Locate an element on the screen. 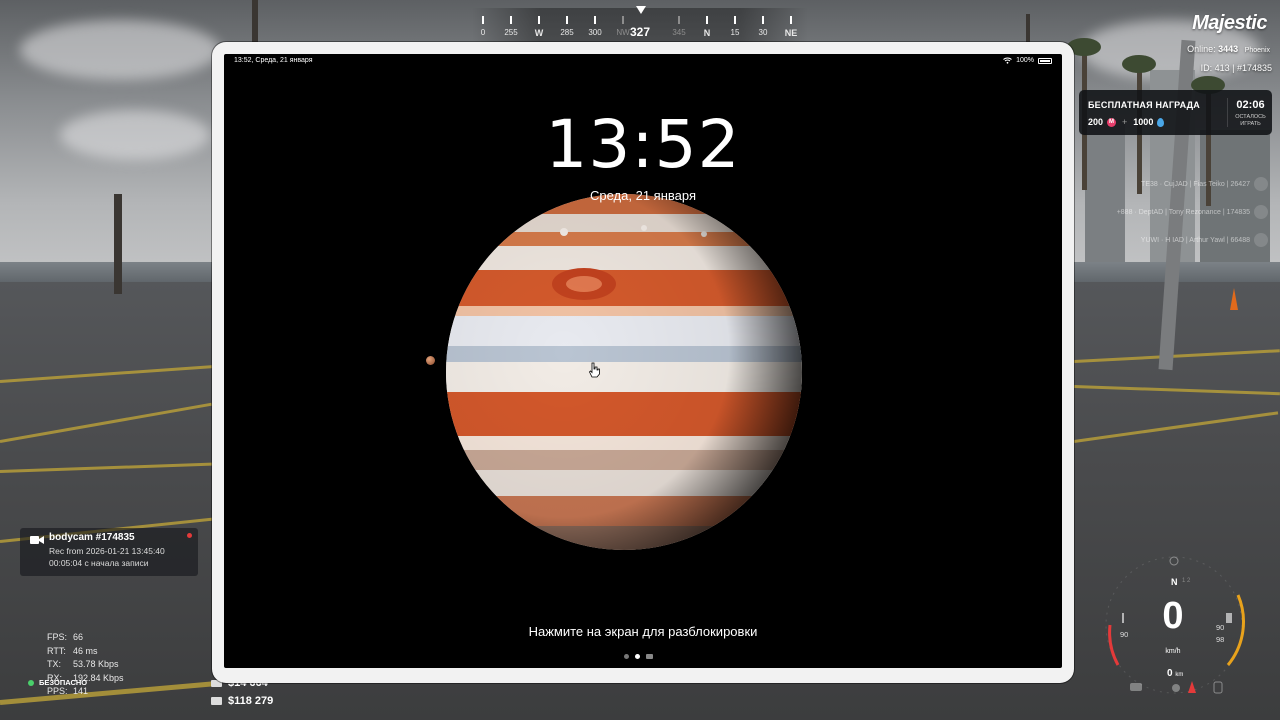 The width and height of the screenshot is (1280, 720). speed-value: 0 is located at coordinates (1173, 616).